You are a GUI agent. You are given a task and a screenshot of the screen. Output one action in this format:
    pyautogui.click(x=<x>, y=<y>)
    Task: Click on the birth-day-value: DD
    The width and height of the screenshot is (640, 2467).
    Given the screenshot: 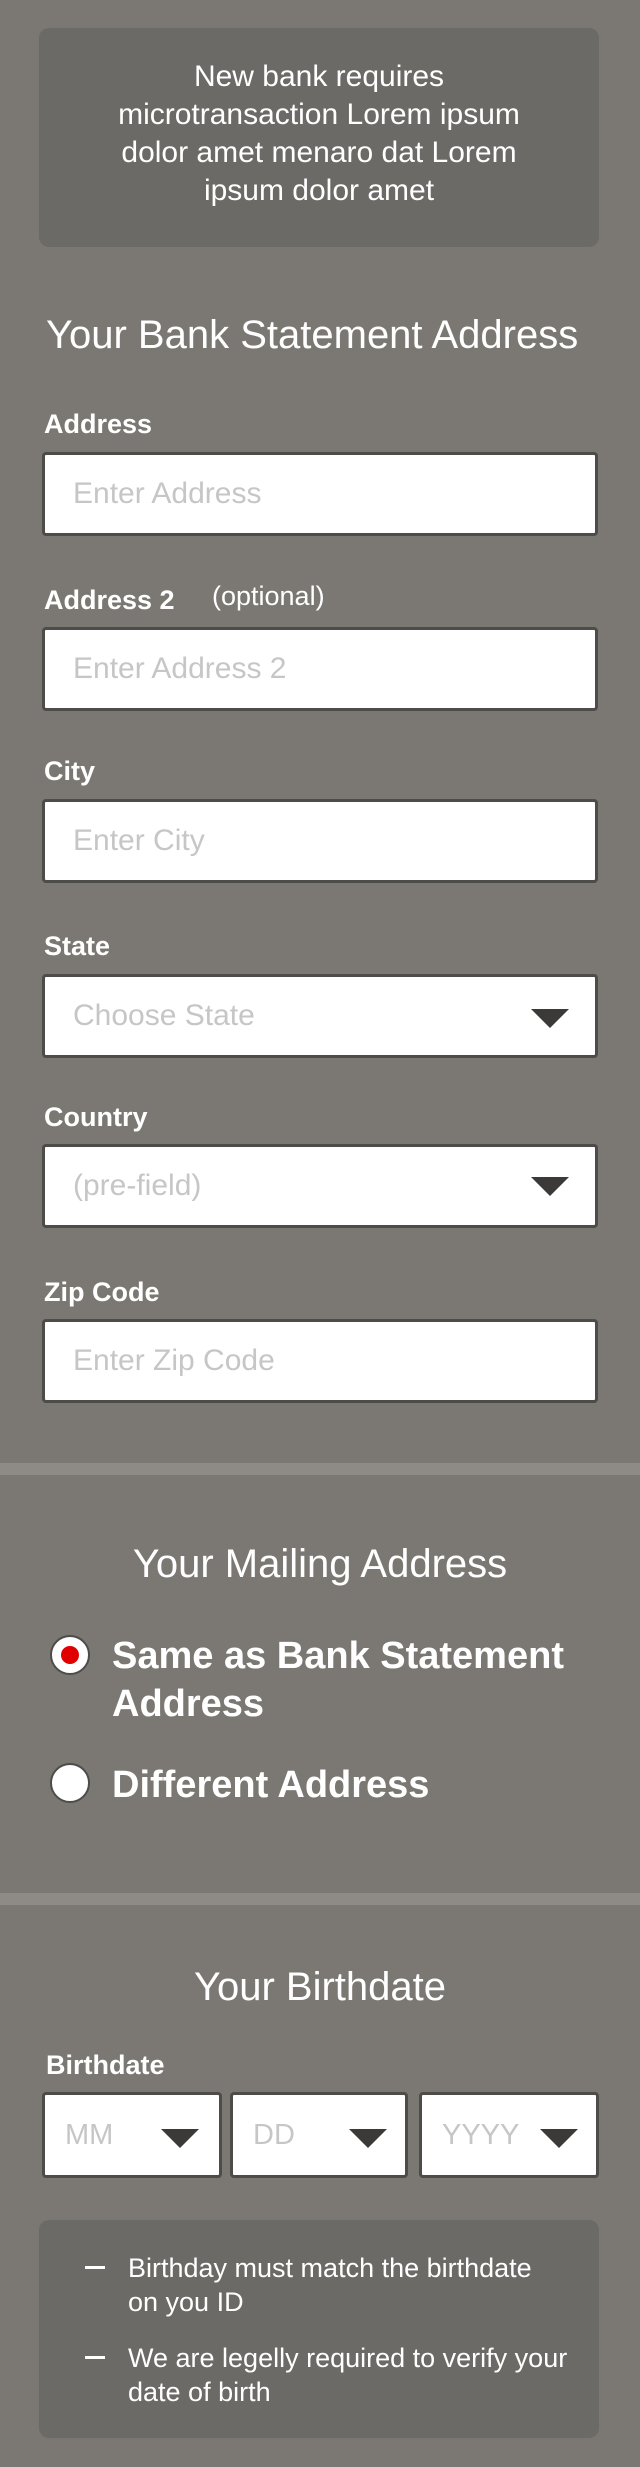 What is the action you would take?
    pyautogui.click(x=274, y=2135)
    